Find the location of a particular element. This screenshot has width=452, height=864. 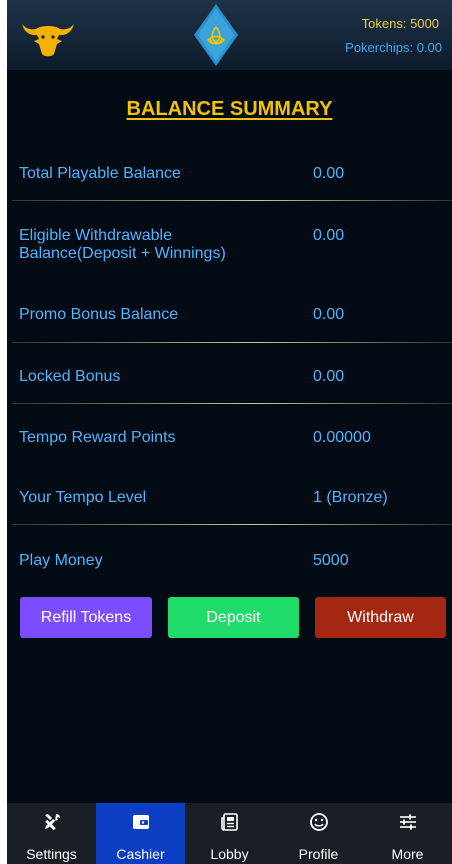

eligible-withdrawable-label-line1: Eligible Withdrawable is located at coordinates (95, 235).